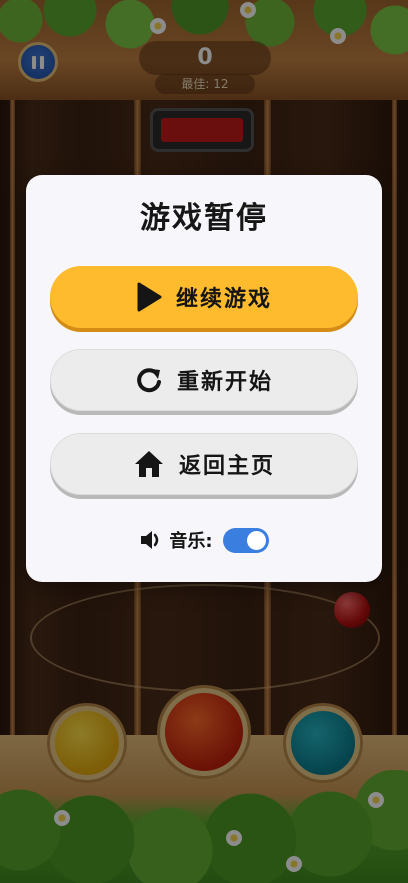 This screenshot has width=408, height=883. I want to click on dialog-title: 游戏暂停, so click(204, 218).